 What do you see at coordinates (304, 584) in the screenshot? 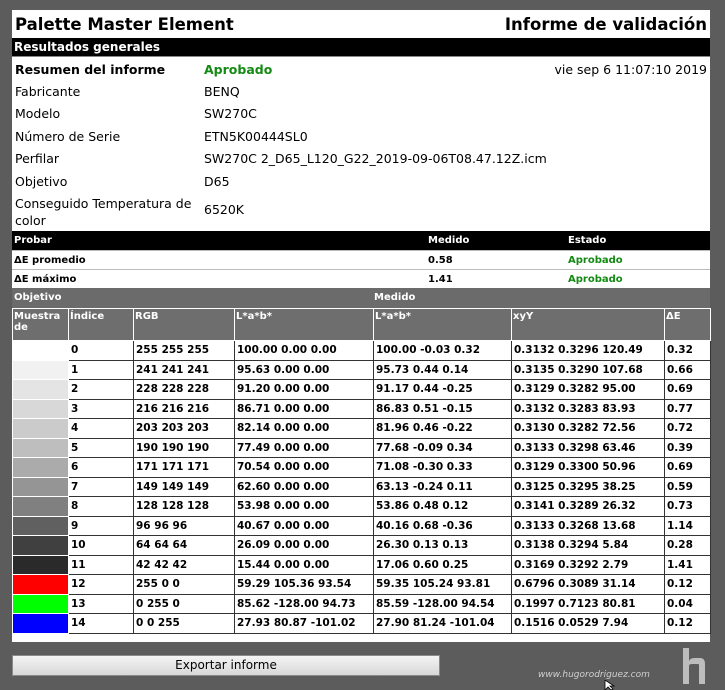
I see `lab-target-cell: 59.29 105.36 93.54` at bounding box center [304, 584].